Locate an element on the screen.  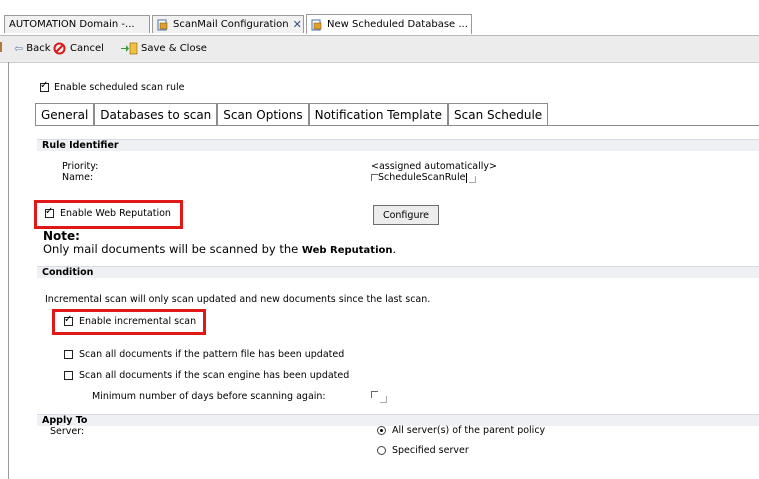
text-cursor is located at coordinates (467, 177).